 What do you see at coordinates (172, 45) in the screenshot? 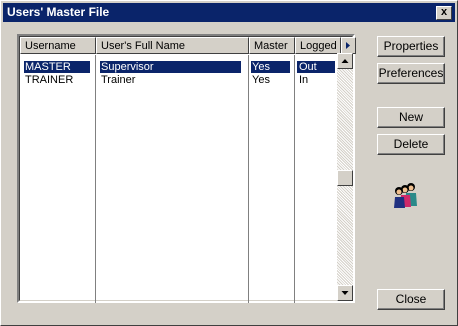
I see `column-header-full-name: User's Full Name` at bounding box center [172, 45].